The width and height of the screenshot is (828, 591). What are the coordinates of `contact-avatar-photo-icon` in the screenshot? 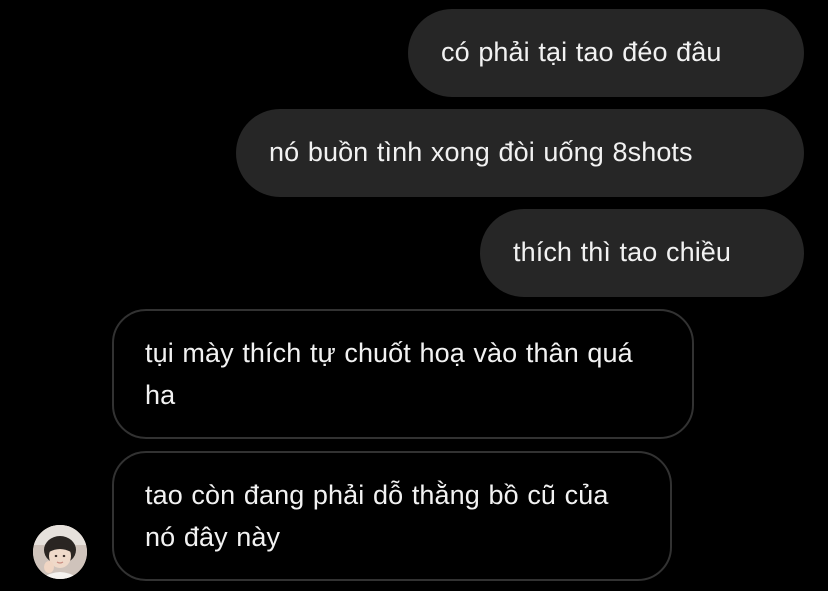 It's located at (60, 552).